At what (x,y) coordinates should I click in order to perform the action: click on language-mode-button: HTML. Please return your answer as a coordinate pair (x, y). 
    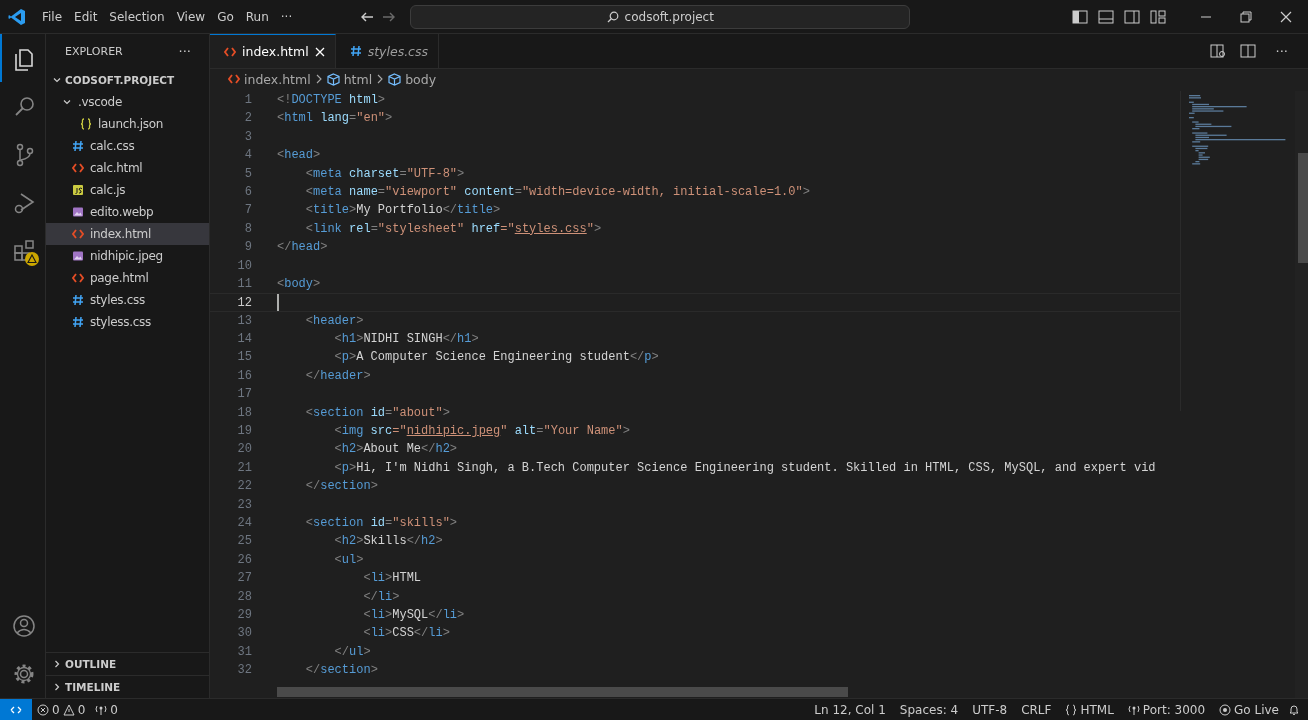
    Looking at the image, I should click on (1089, 709).